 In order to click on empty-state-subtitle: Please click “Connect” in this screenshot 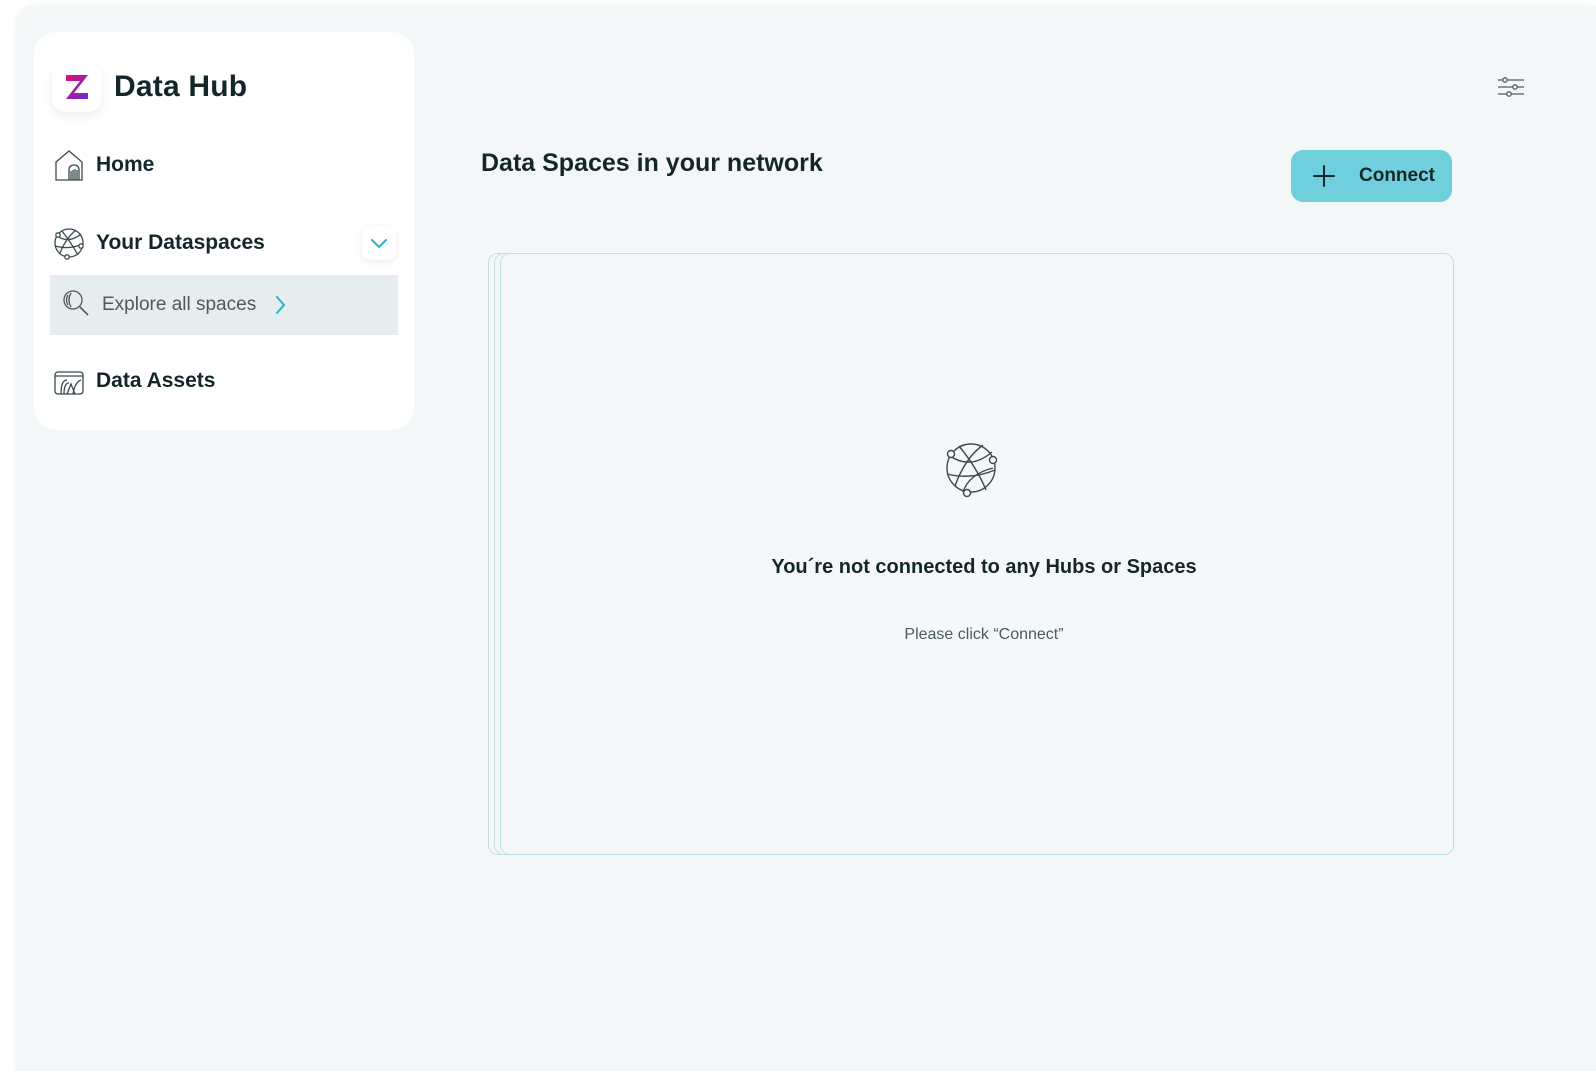, I will do `click(984, 634)`.